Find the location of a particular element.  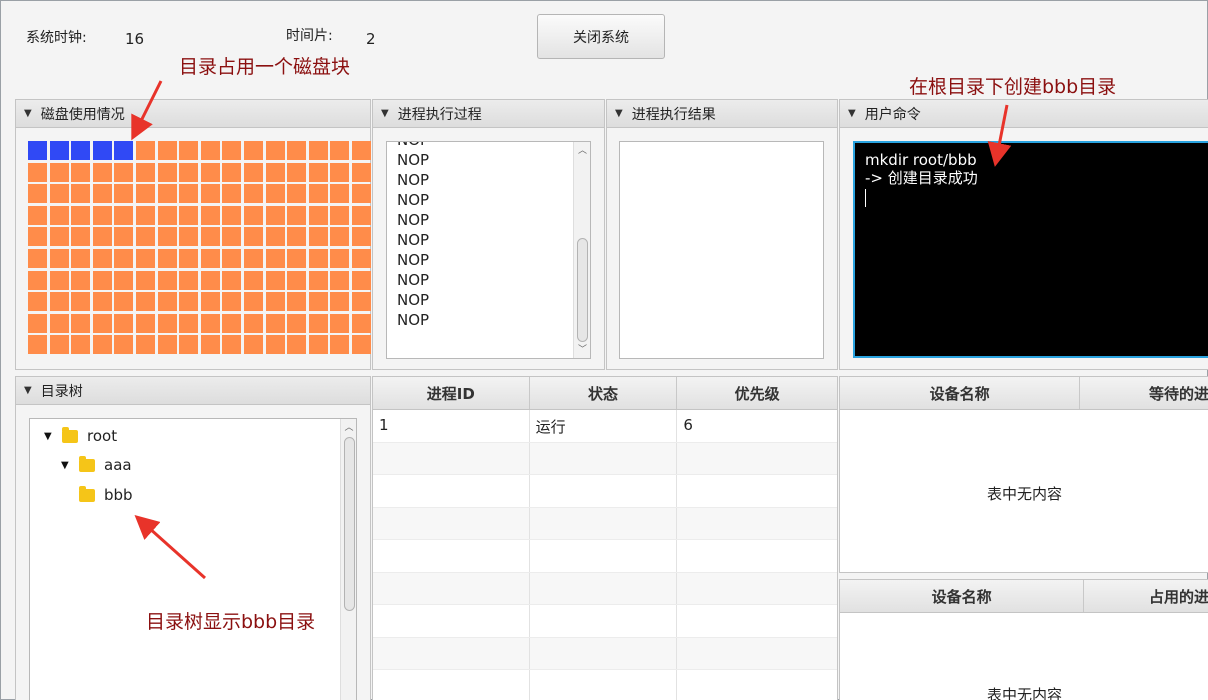

scroll-down-icon: ﹀ is located at coordinates (582, 350).